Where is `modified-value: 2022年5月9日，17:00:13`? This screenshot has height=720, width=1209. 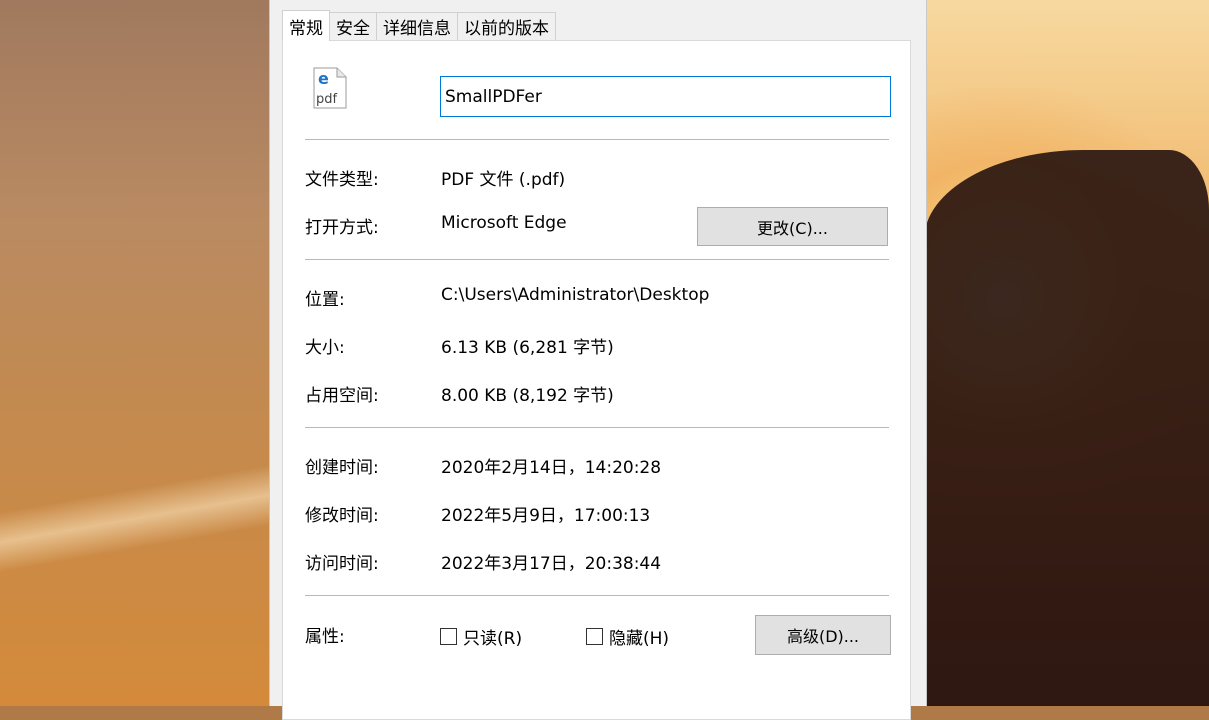
modified-value: 2022年5月9日，17:00:13 is located at coordinates (546, 516).